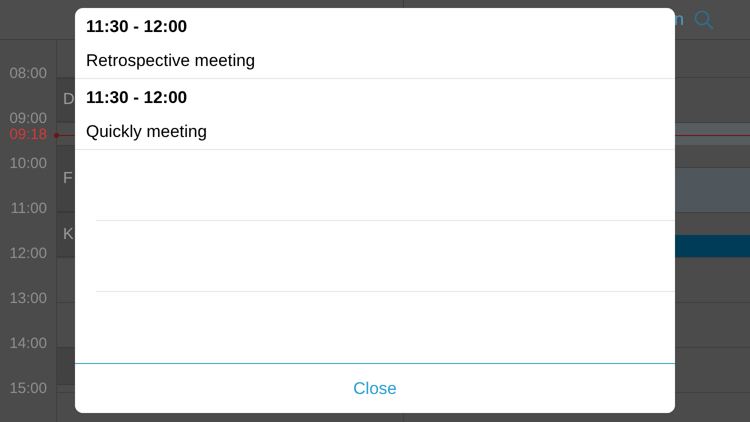  I want to click on hour-label: 15:00, so click(28, 389).